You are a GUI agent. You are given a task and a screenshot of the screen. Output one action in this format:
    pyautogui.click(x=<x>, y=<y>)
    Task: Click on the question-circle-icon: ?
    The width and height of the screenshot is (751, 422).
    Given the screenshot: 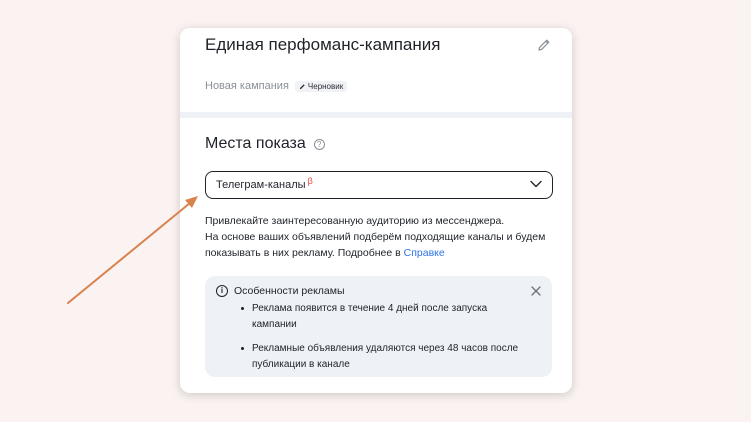 What is the action you would take?
    pyautogui.click(x=319, y=144)
    